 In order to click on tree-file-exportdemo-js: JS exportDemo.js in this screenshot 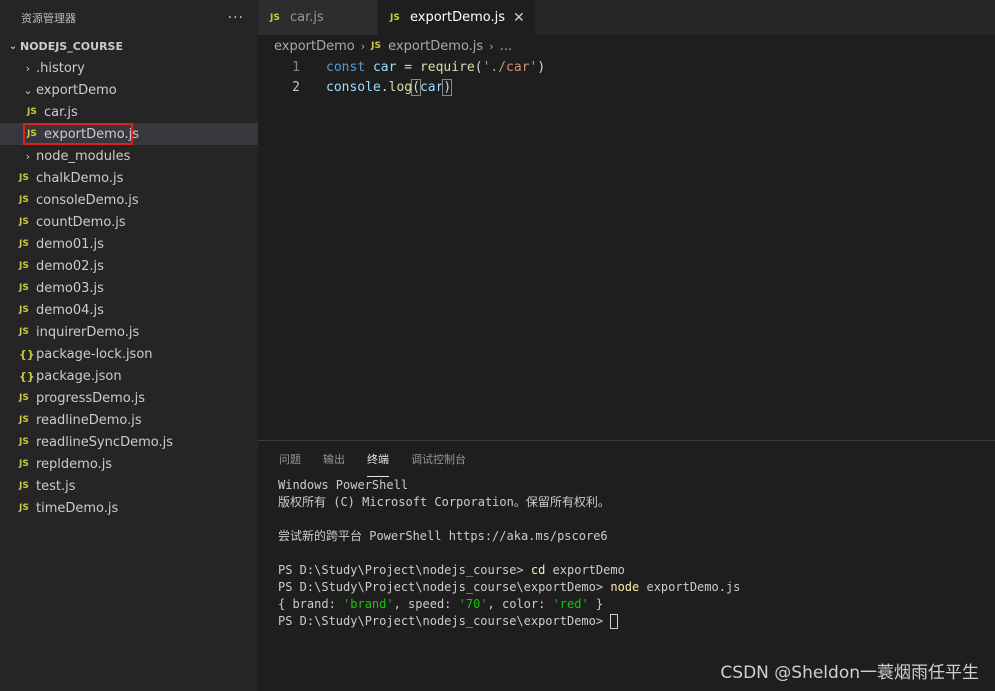, I will do `click(129, 134)`.